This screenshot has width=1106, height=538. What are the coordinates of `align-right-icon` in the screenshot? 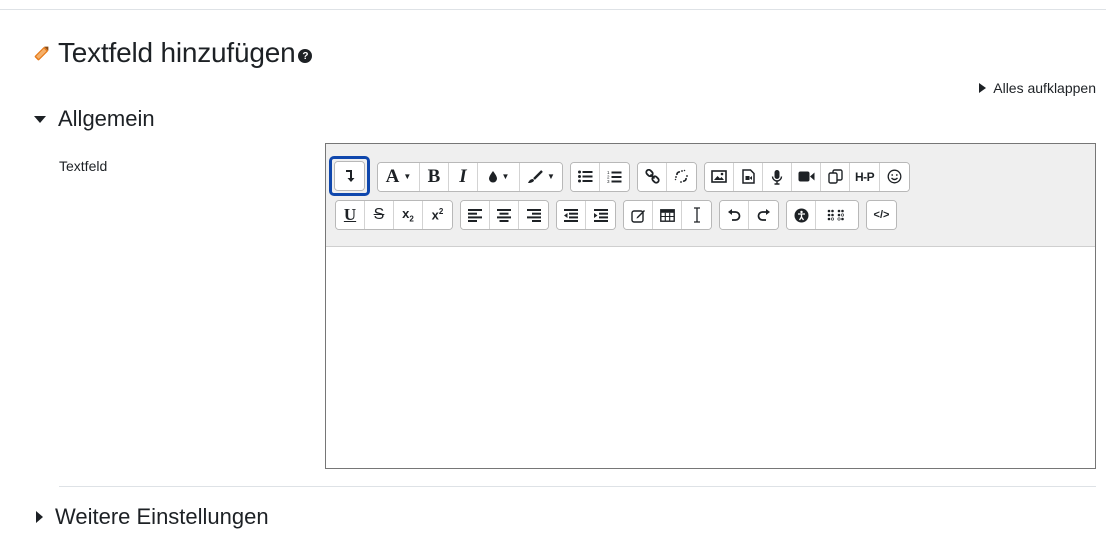 It's located at (533, 215).